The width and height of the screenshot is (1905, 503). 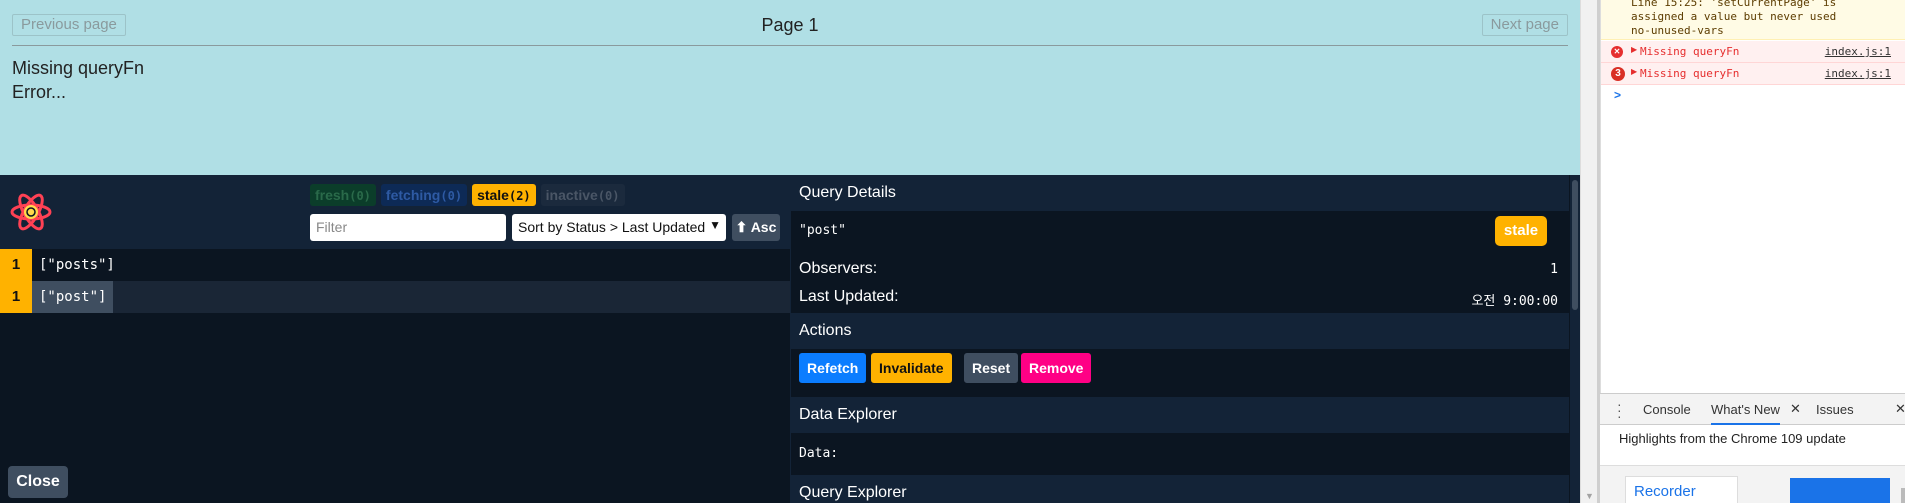 I want to click on fetching-badge-count: (0), so click(x=451, y=196).